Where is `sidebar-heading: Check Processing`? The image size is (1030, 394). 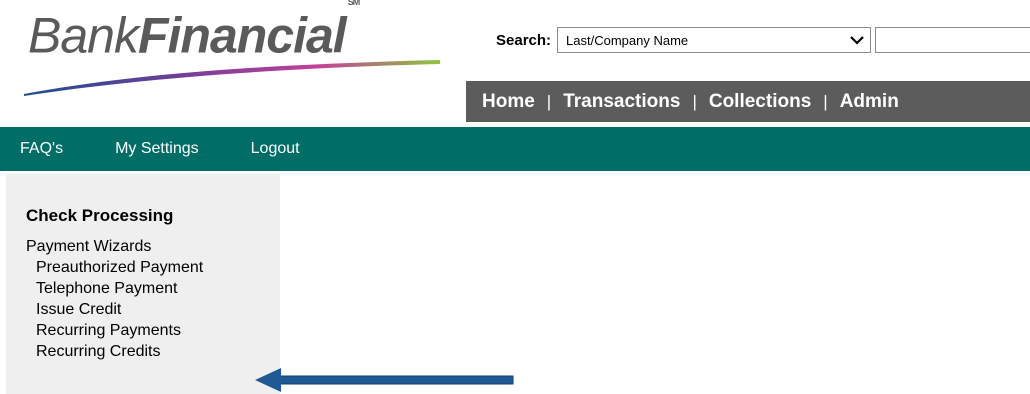 sidebar-heading: Check Processing is located at coordinates (100, 215).